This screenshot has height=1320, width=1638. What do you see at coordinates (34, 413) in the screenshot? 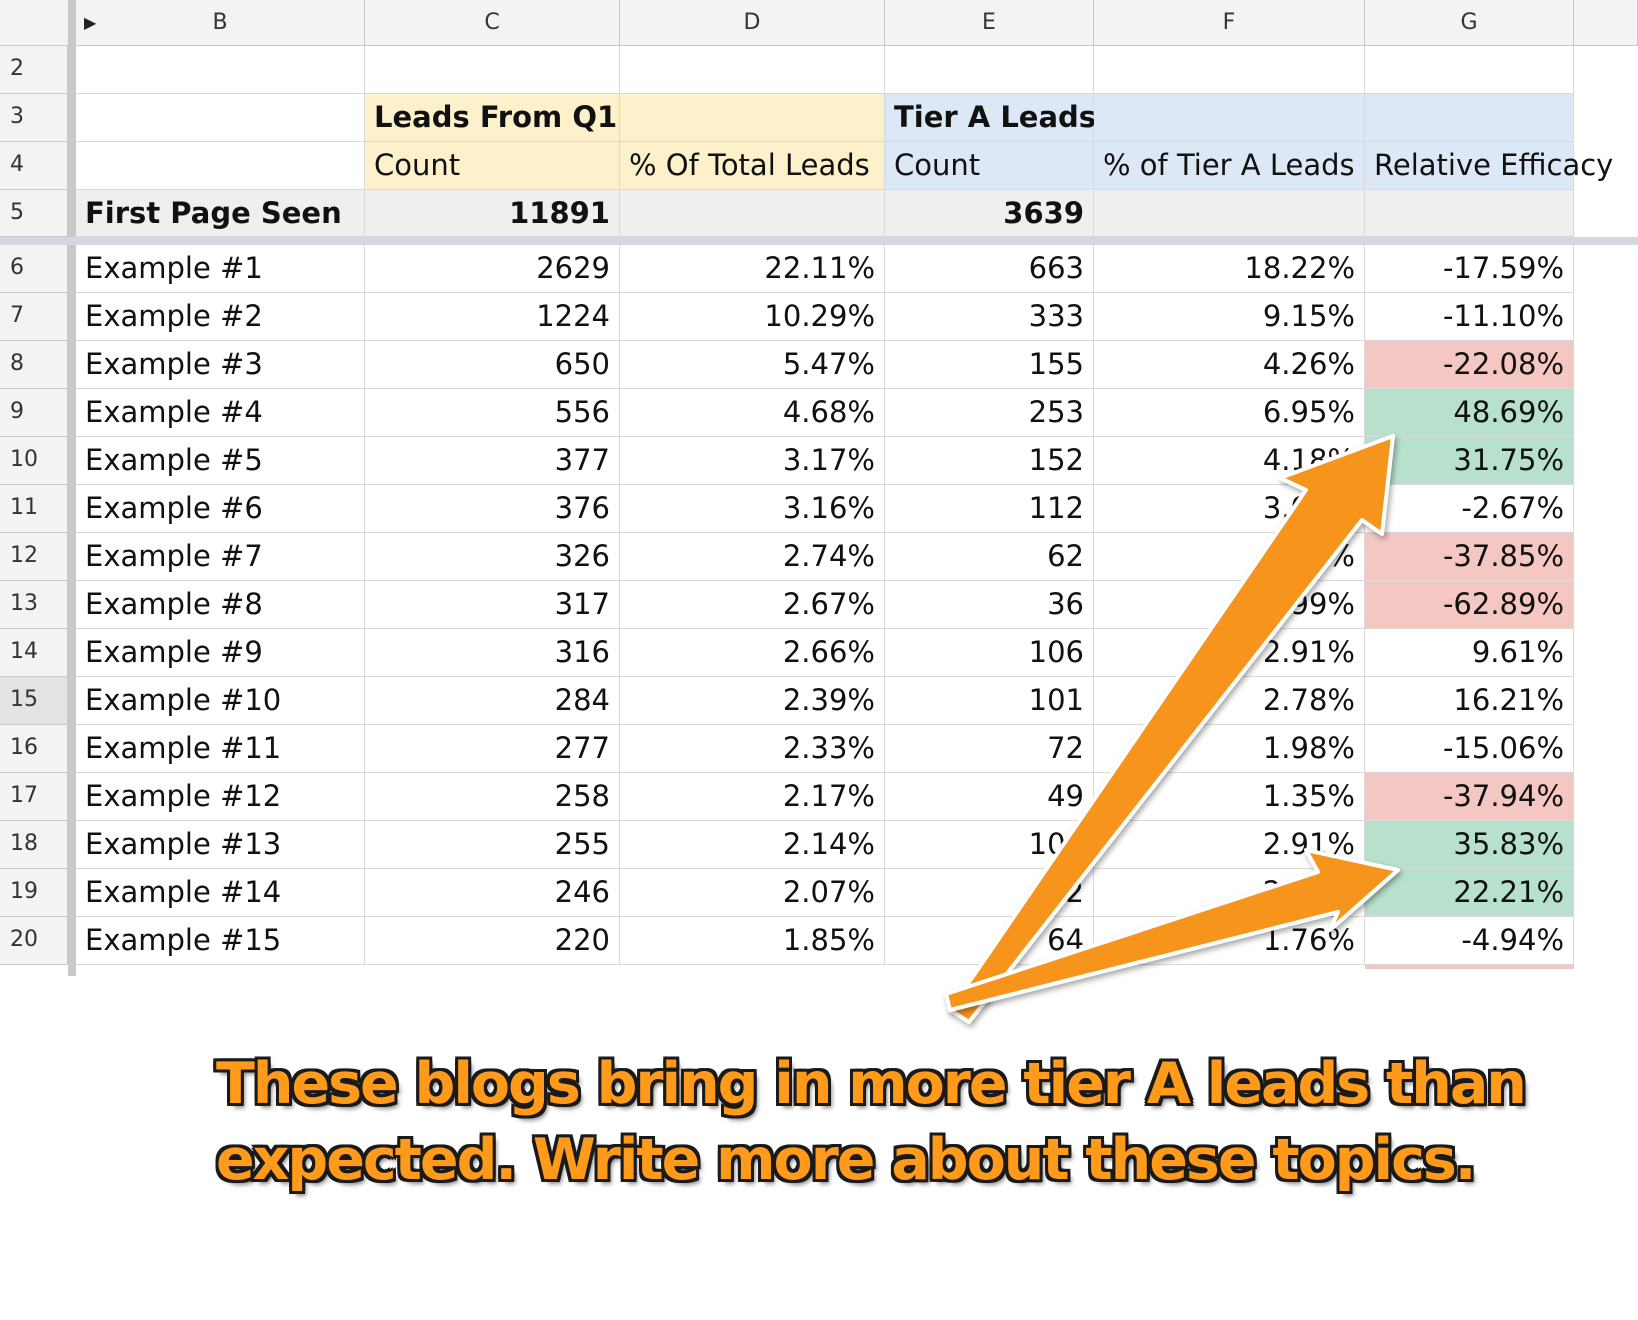
I see `row-header-9: 9` at bounding box center [34, 413].